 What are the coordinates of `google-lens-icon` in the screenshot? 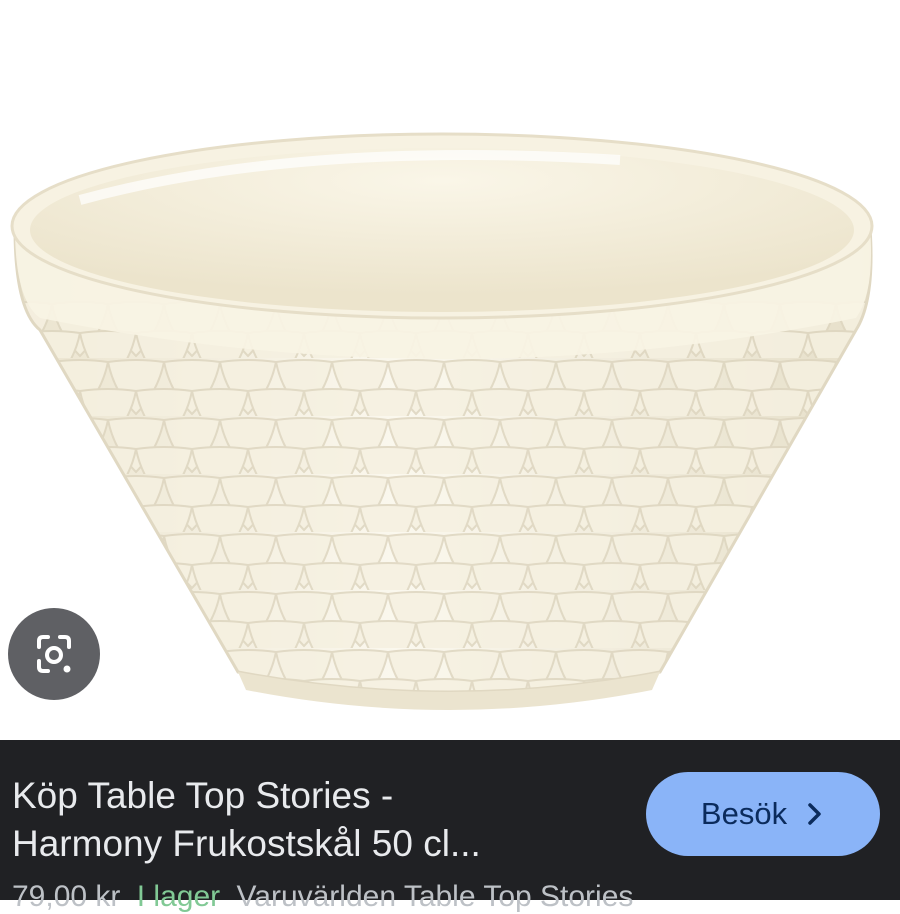 It's located at (54, 654).